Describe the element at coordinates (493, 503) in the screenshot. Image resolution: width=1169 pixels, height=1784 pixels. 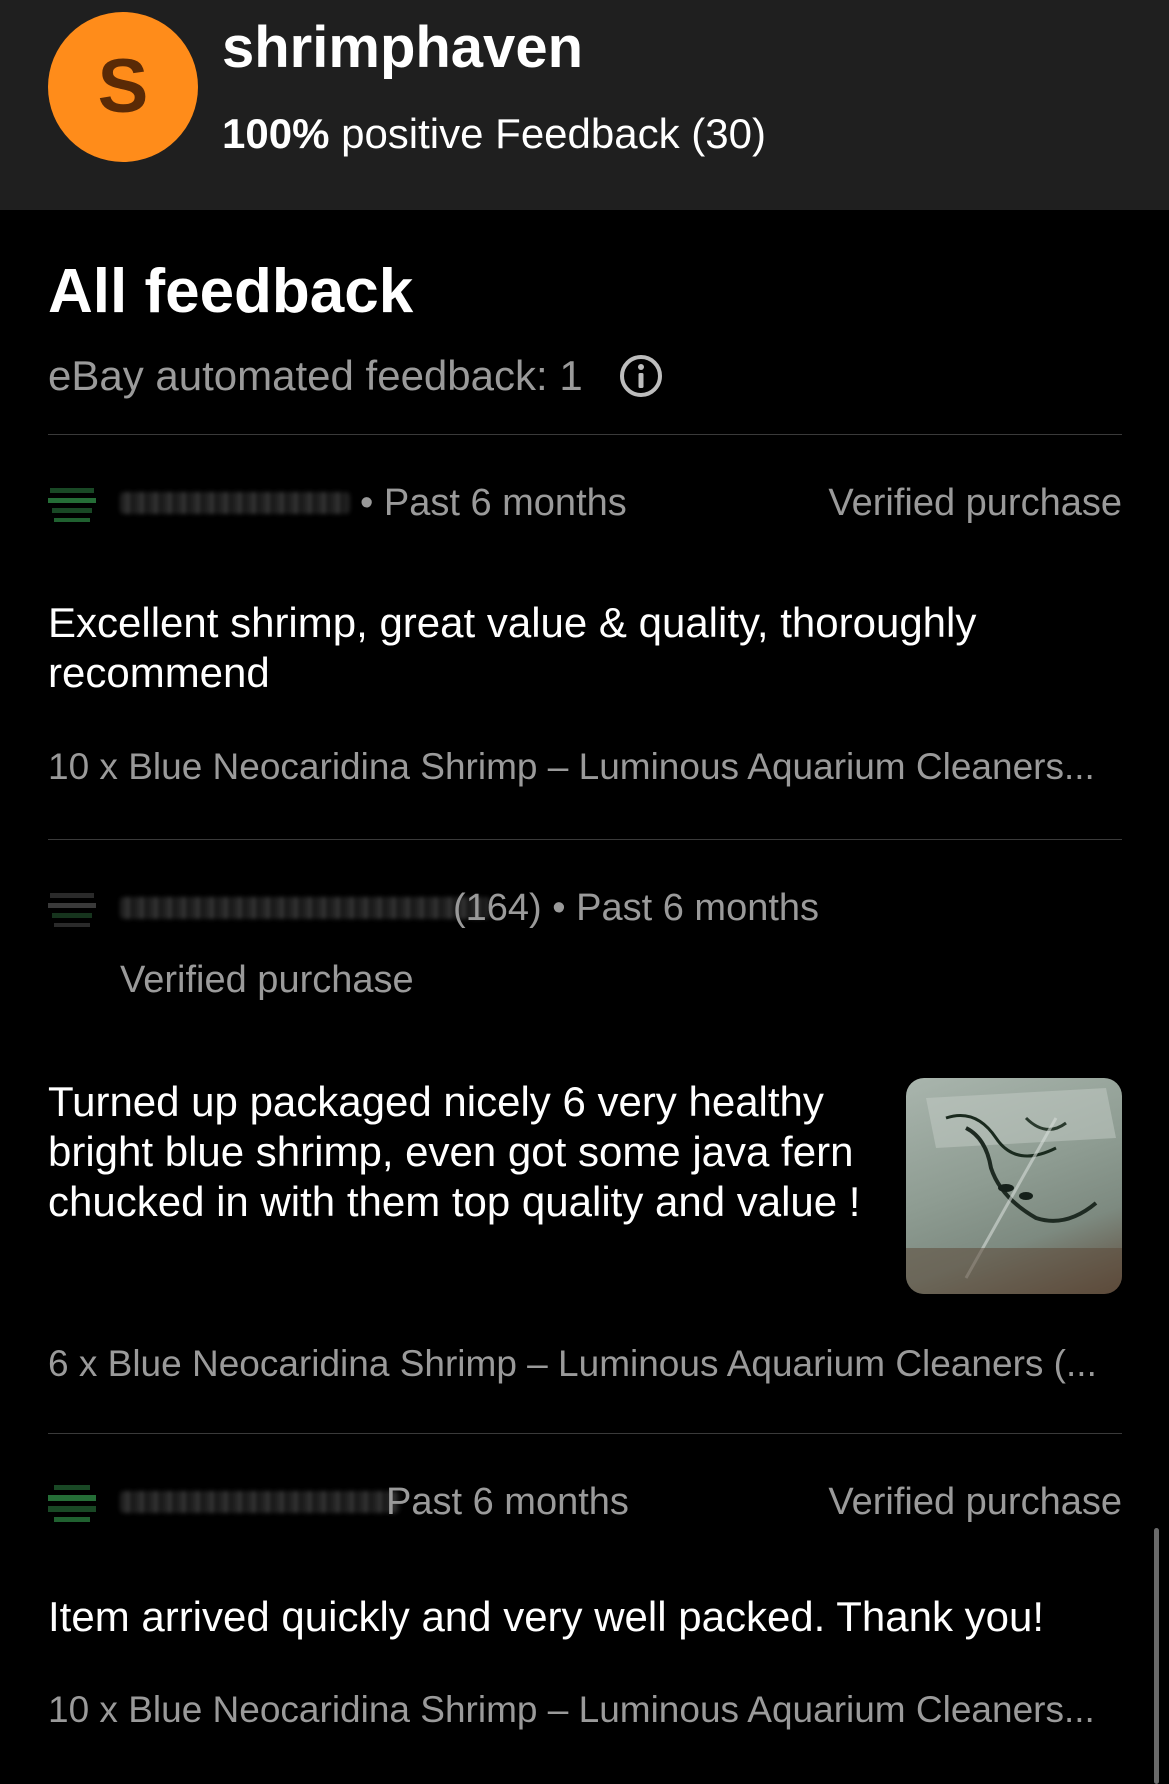
I see `feedback-meta: • Past 6 months` at that location.